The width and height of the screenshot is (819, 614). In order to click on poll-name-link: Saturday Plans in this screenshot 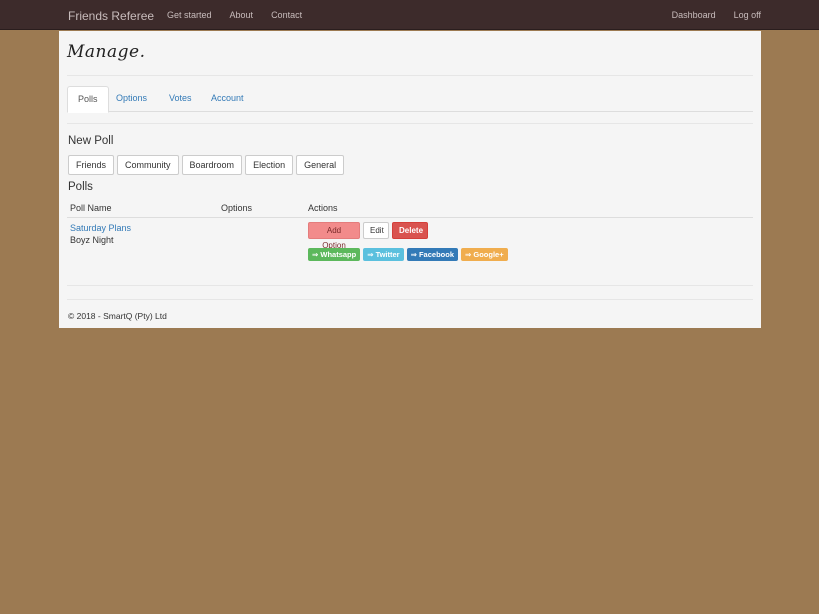, I will do `click(100, 228)`.